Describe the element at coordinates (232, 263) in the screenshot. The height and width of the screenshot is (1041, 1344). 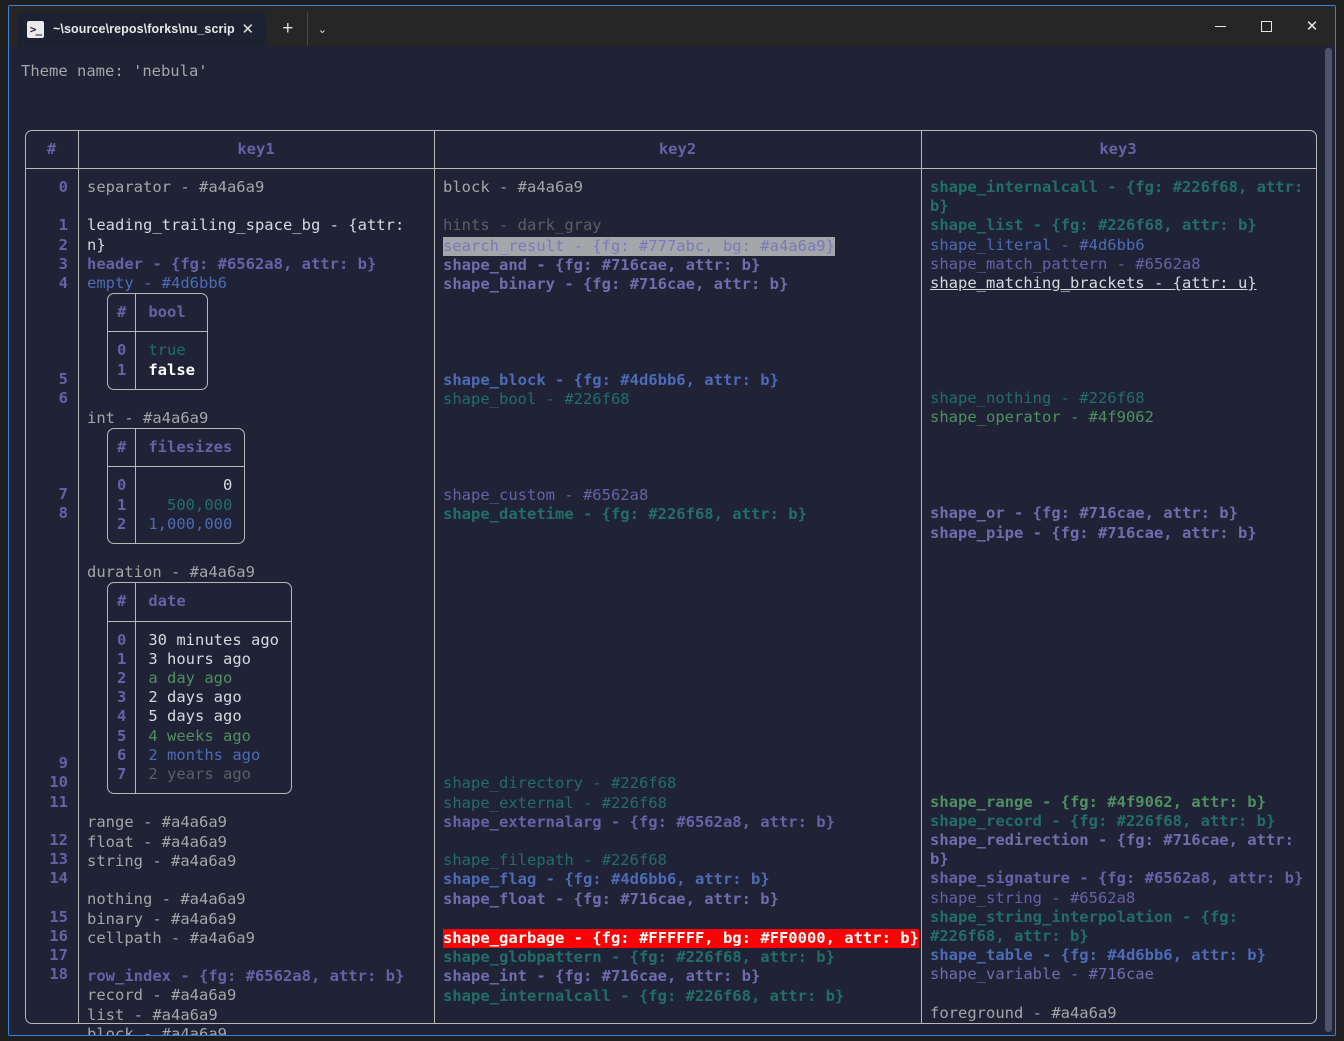
I see `key1-line-3: header - {fg: #6562a8, attr: b}` at that location.